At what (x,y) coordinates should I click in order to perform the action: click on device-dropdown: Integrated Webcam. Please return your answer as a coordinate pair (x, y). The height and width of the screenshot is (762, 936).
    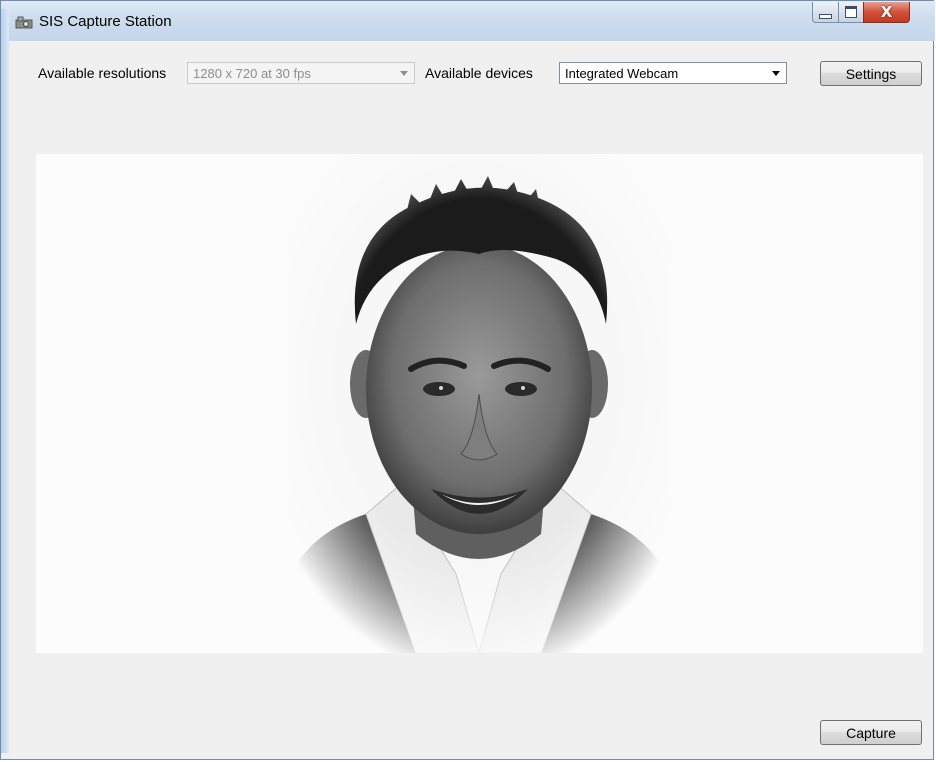
    Looking at the image, I should click on (673, 73).